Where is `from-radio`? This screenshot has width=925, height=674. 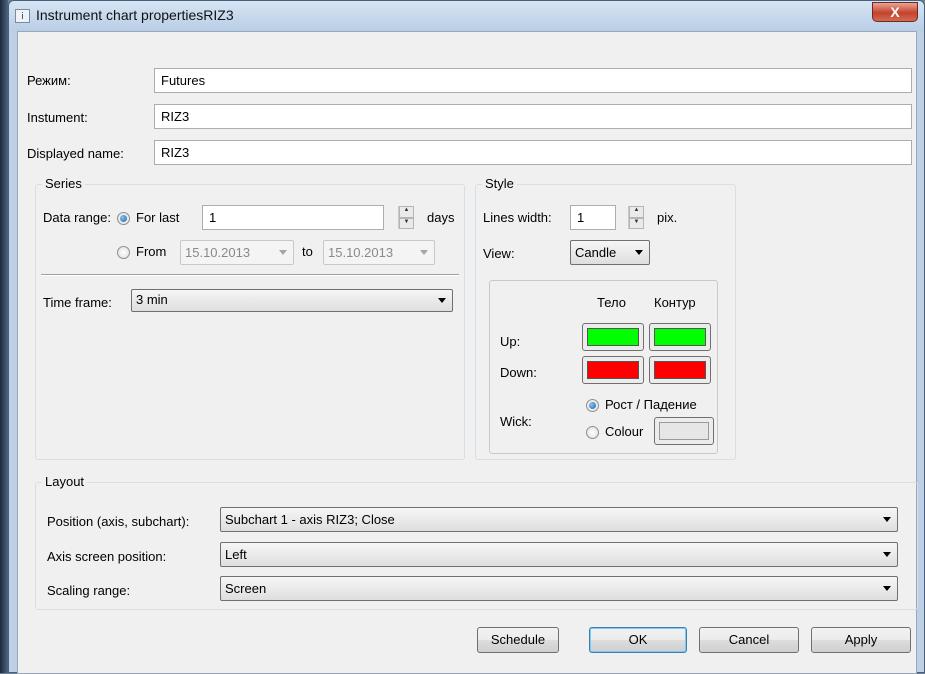 from-radio is located at coordinates (123, 252).